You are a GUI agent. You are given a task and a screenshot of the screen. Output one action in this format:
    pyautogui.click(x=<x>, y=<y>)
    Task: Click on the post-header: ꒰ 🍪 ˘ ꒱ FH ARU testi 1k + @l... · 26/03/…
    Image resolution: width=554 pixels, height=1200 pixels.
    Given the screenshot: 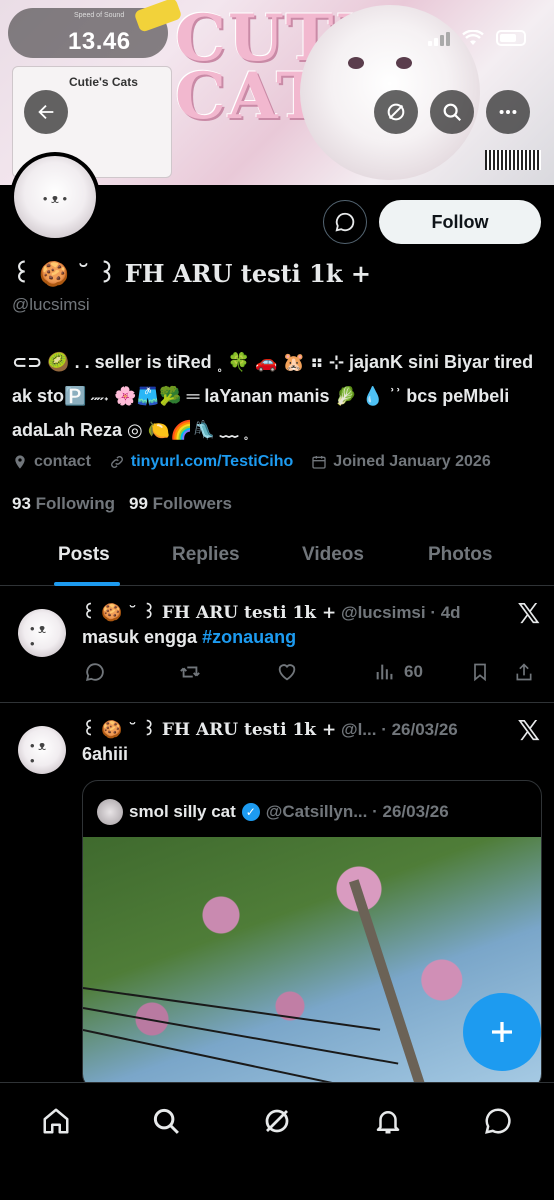 What is the action you would take?
    pyautogui.click(x=270, y=729)
    